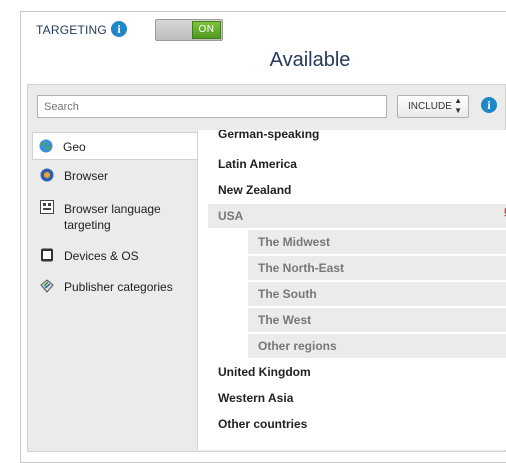 Image resolution: width=506 pixels, height=463 pixels. What do you see at coordinates (285, 320) in the screenshot?
I see `sub-list-item-label: The West` at bounding box center [285, 320].